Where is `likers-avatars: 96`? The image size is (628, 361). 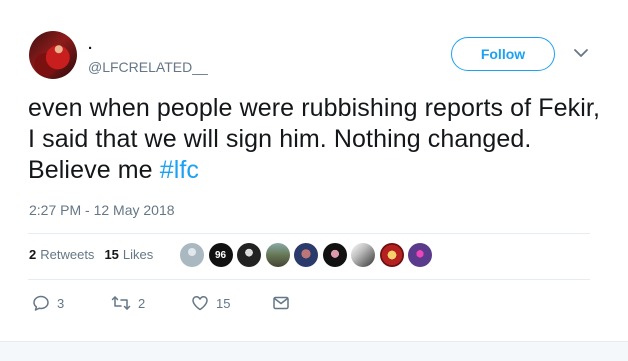
likers-avatars: 96 is located at coordinates (308, 255).